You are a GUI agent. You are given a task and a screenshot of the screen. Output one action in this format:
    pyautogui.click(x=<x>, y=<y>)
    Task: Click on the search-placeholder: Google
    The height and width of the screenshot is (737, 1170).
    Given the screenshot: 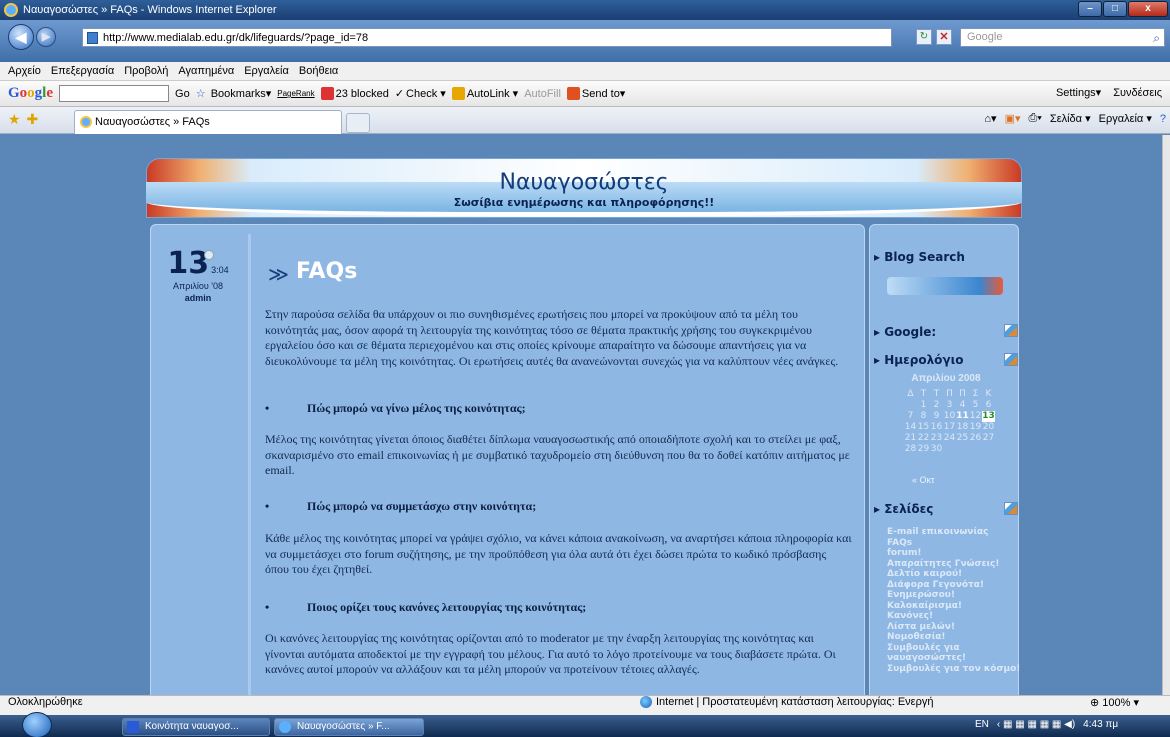 What is the action you would take?
    pyautogui.click(x=985, y=37)
    